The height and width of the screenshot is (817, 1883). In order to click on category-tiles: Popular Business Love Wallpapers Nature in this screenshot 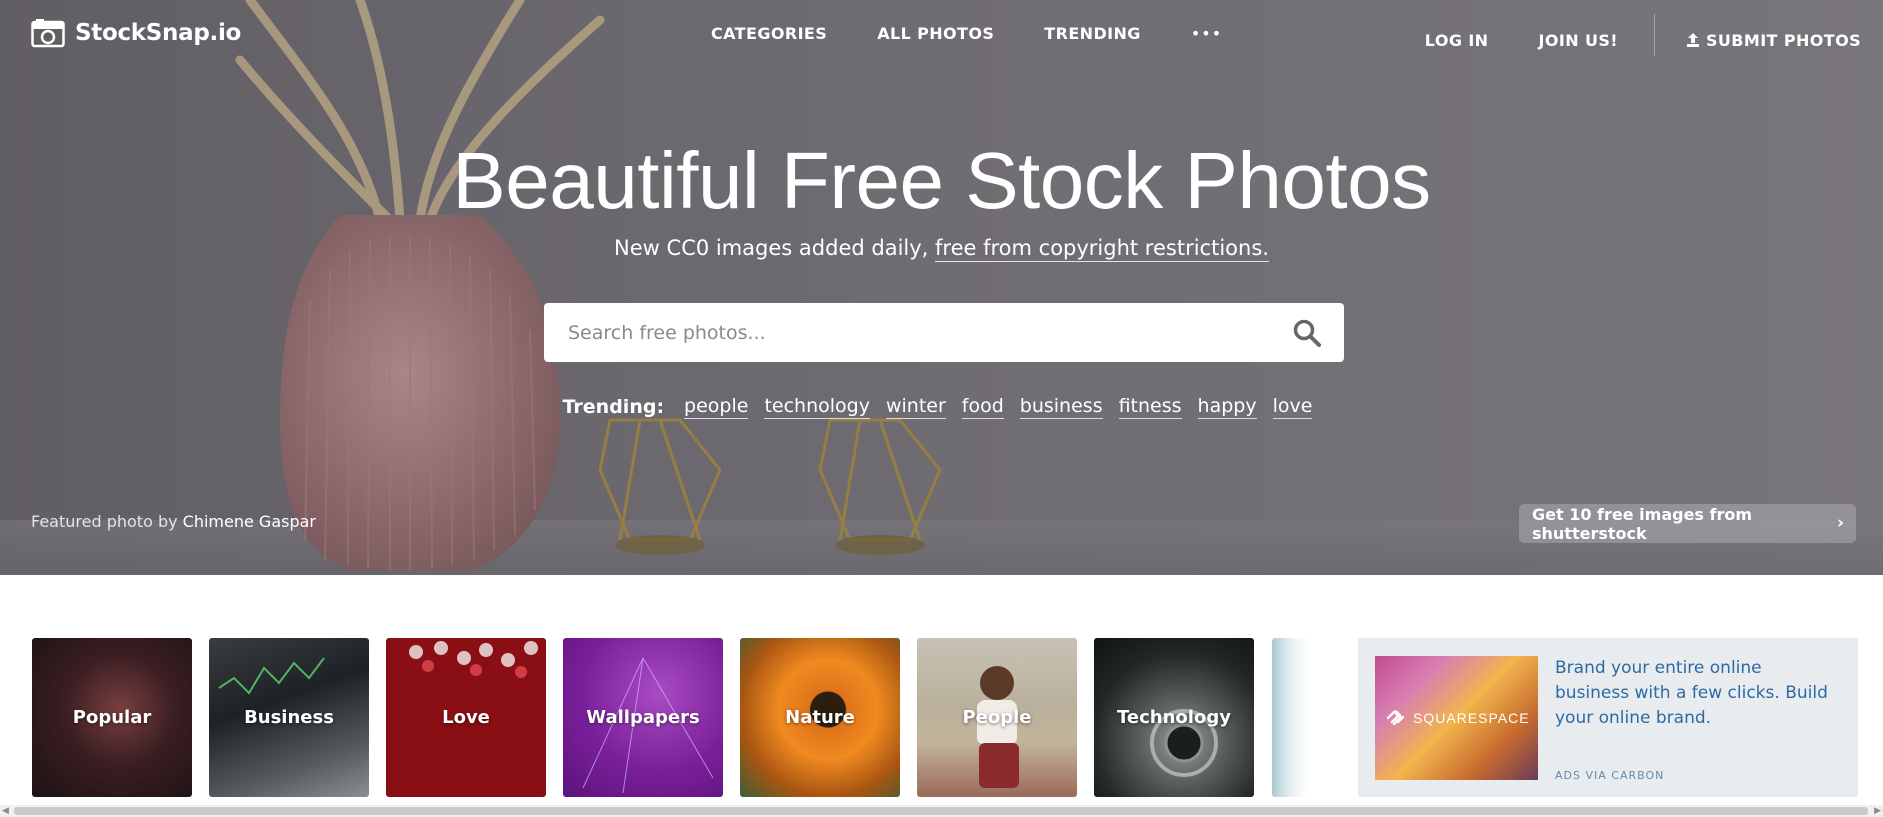, I will do `click(651, 717)`.